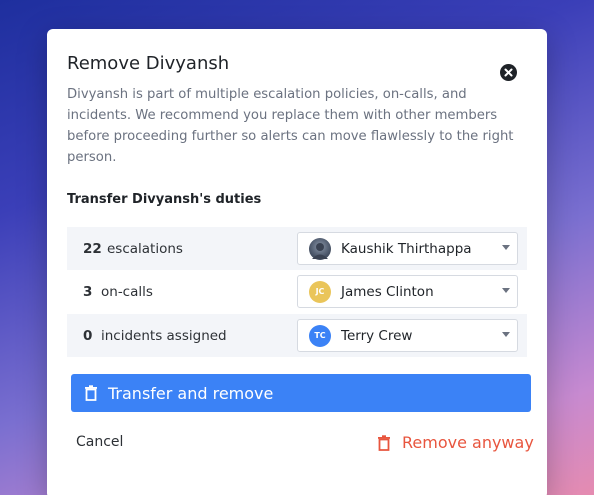 This screenshot has height=495, width=594. I want to click on transfer-and-remove-button: Transfer and remove, so click(301, 393).